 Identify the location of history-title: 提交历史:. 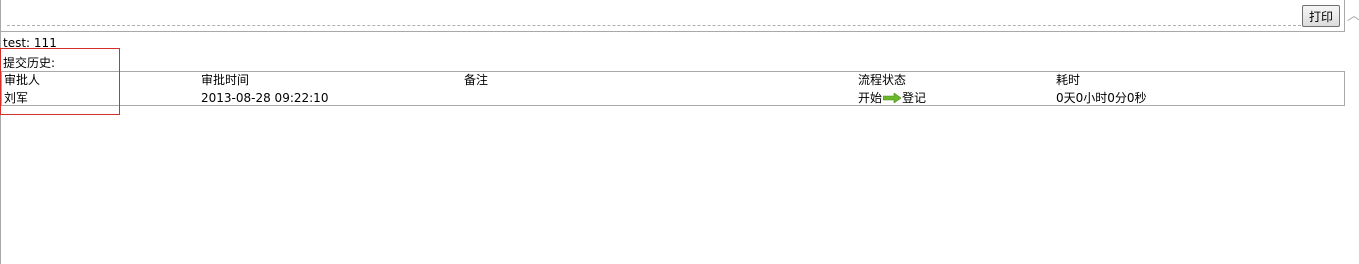
(29, 63).